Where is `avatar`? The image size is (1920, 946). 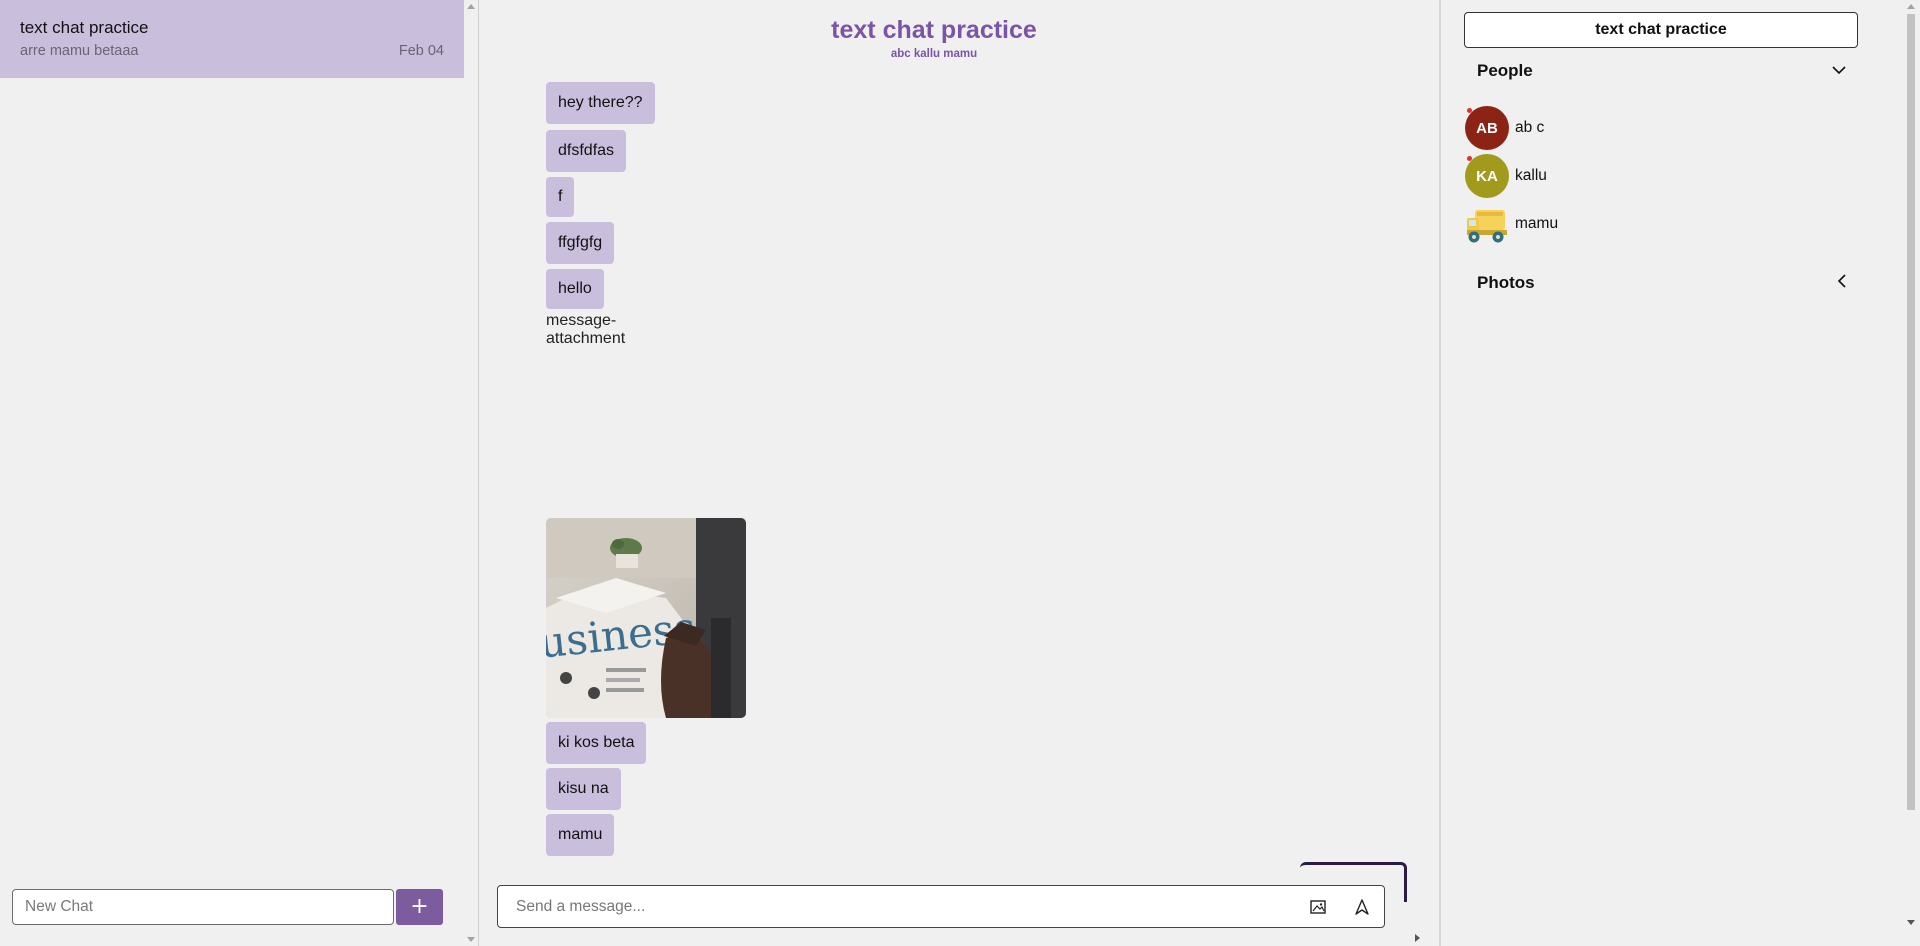
avatar is located at coordinates (1487, 224).